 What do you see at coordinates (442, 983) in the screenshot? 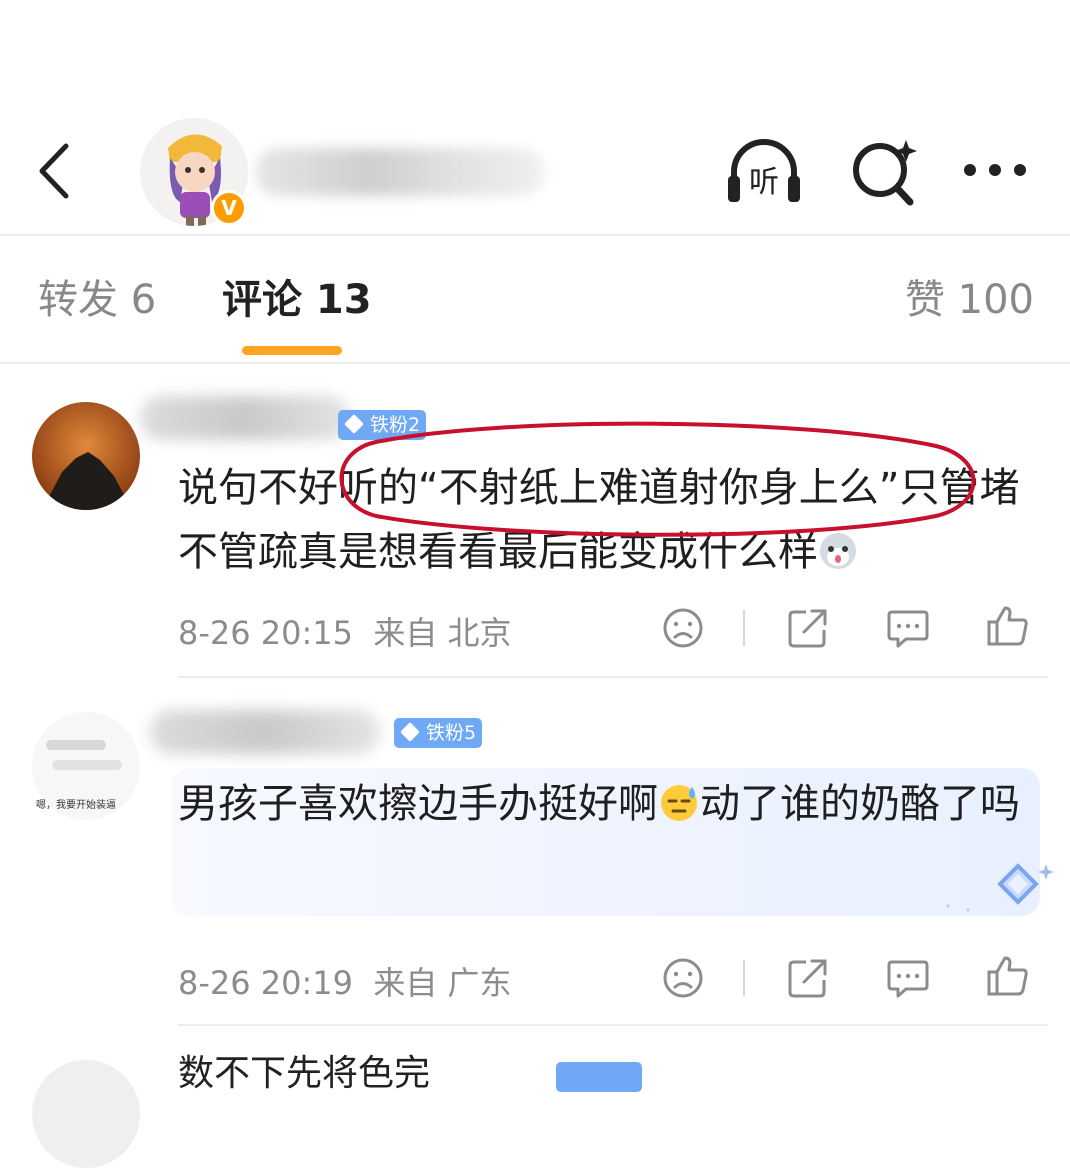
I see `comment-location: 来自 广东` at bounding box center [442, 983].